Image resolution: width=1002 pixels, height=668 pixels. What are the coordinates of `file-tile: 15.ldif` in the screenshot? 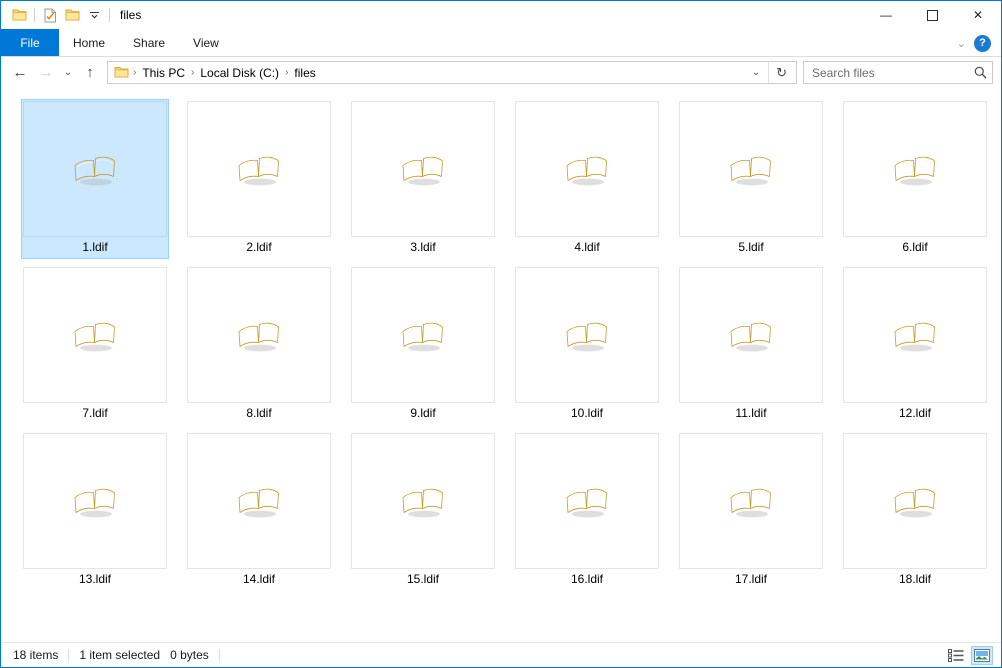 It's located at (423, 511).